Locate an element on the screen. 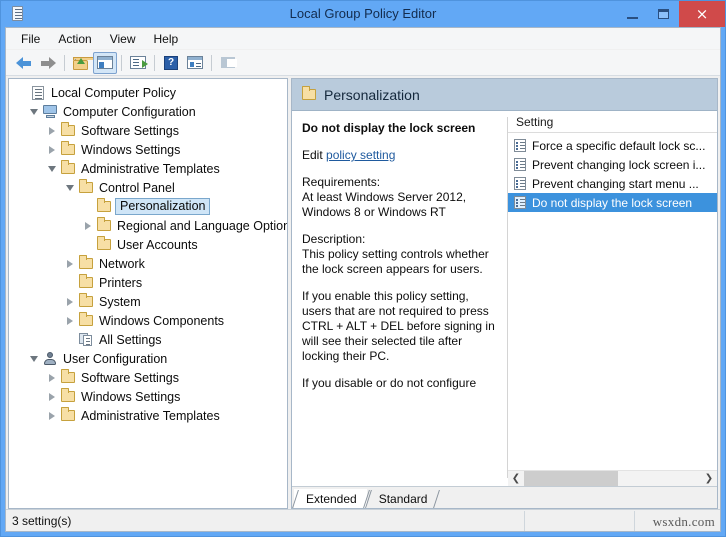 The image size is (726, 537). tree-item-local-computer-policy: Local Computer Policy is located at coordinates (148, 92).